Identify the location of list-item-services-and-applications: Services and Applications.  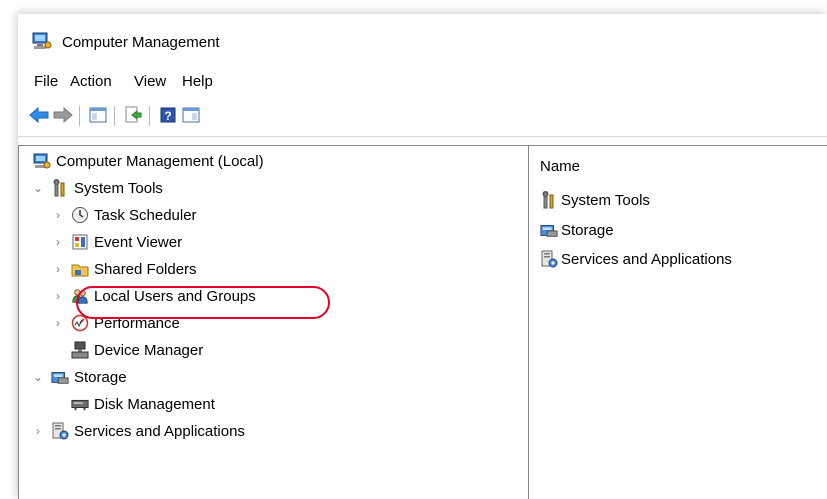
(636, 259).